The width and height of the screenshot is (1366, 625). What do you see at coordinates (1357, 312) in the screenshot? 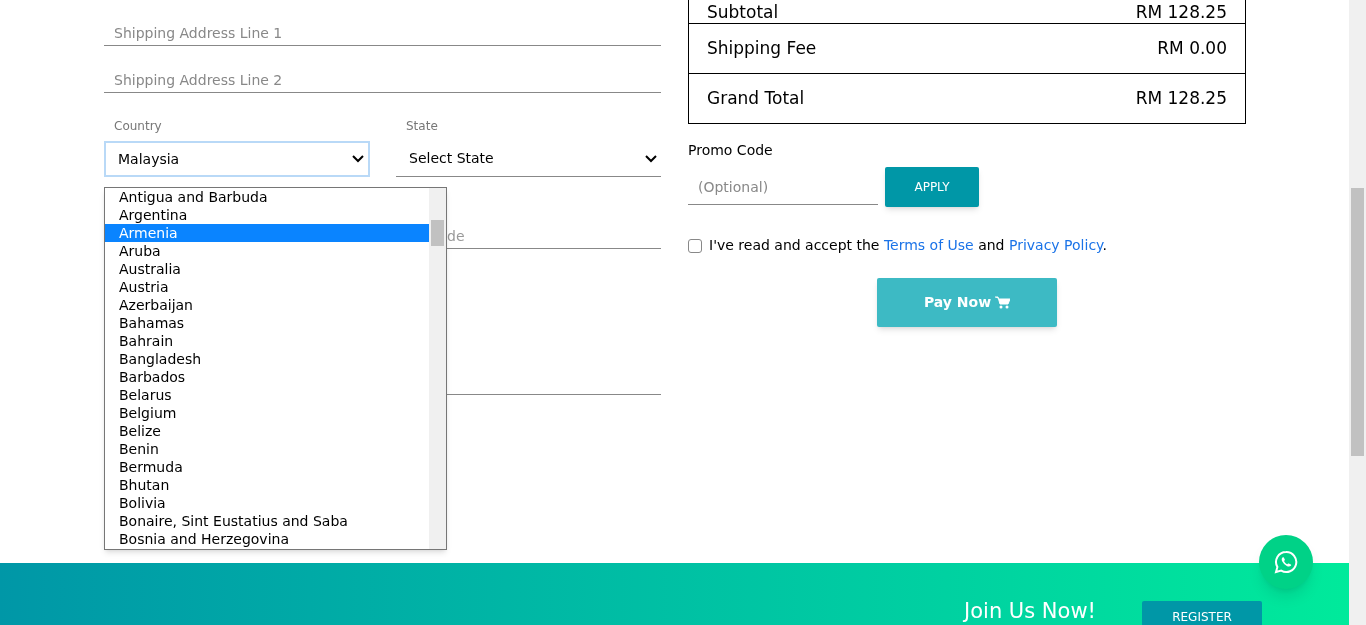
I see `page-scrollbar` at bounding box center [1357, 312].